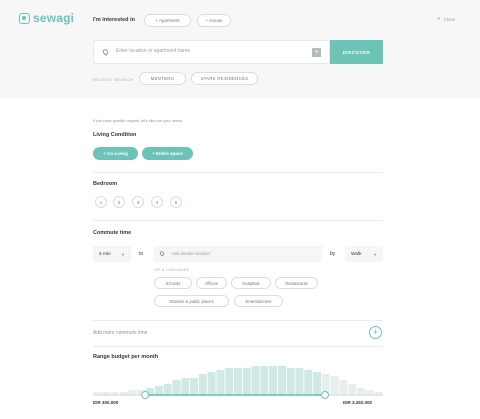 This screenshot has height=419, width=480. I want to click on commute-mode-value: Walk, so click(356, 254).